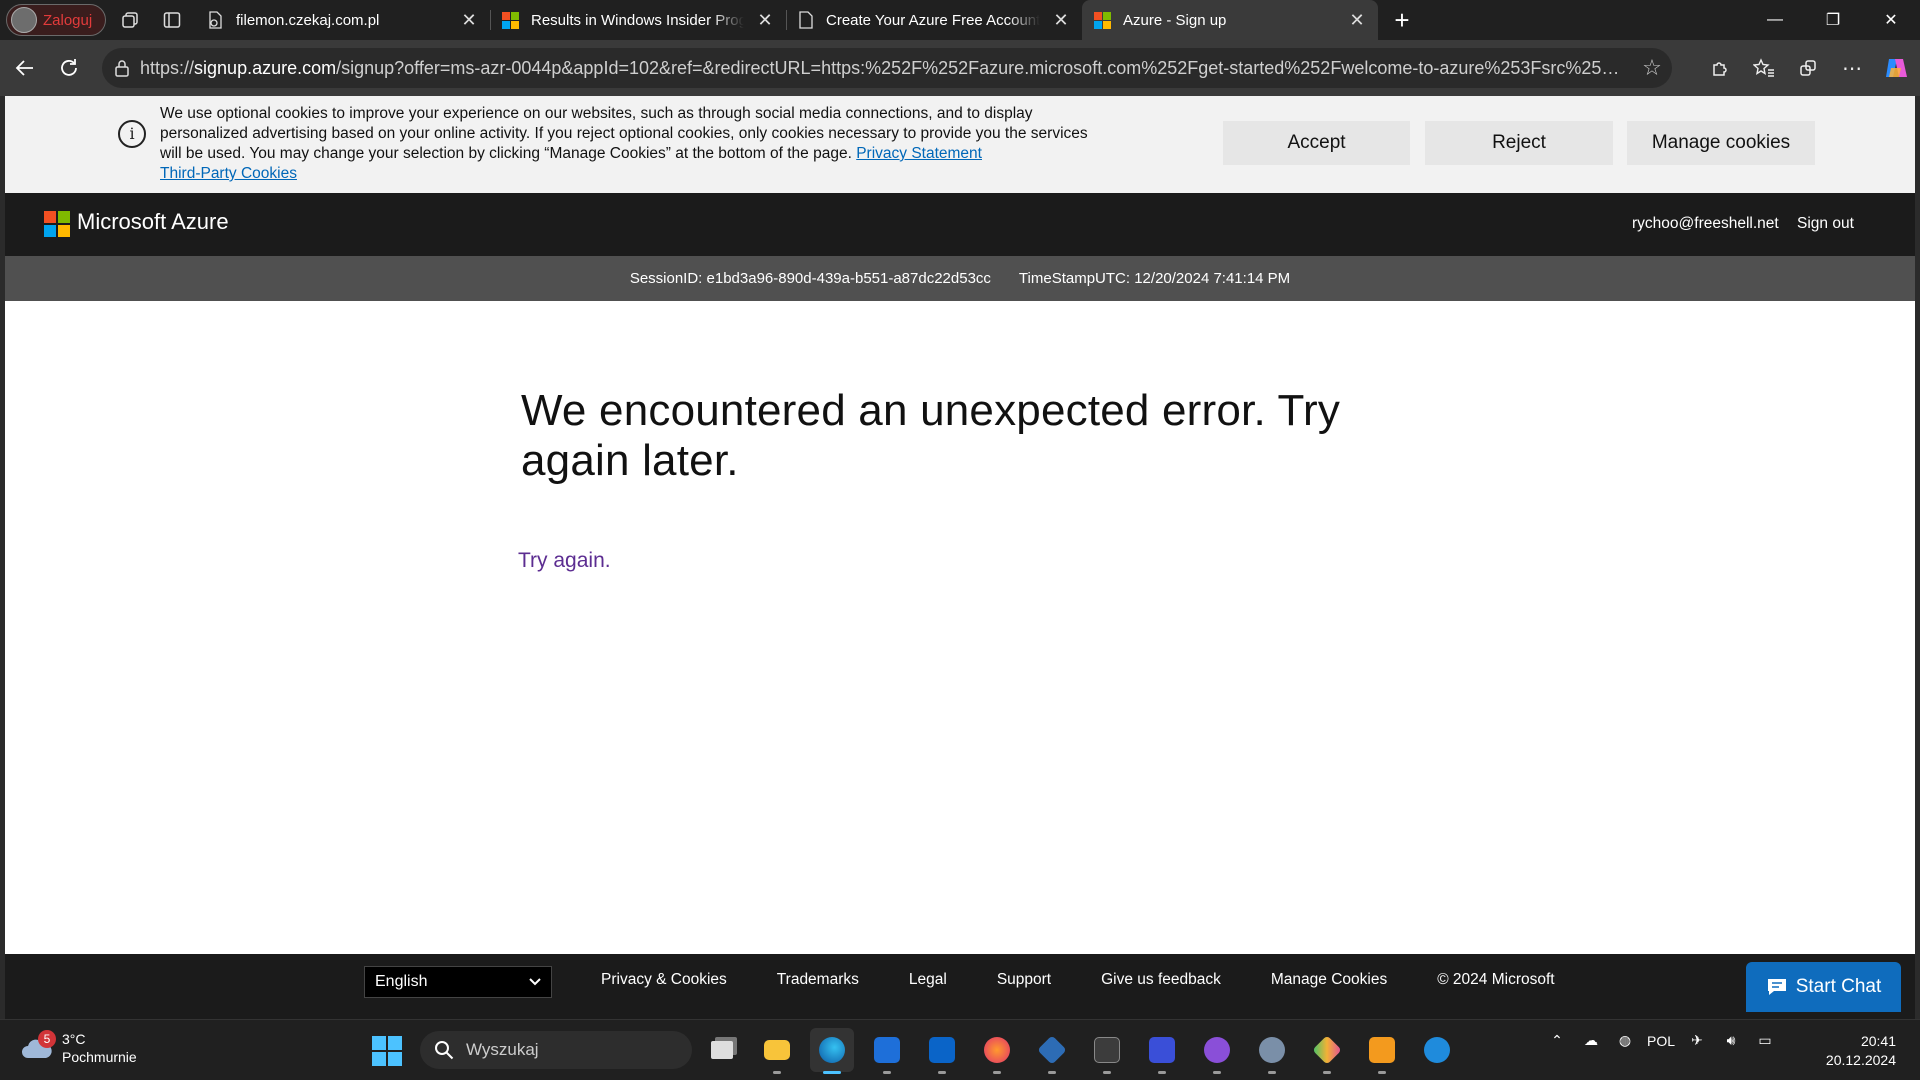  What do you see at coordinates (1764, 68) in the screenshot?
I see `favorites-icon` at bounding box center [1764, 68].